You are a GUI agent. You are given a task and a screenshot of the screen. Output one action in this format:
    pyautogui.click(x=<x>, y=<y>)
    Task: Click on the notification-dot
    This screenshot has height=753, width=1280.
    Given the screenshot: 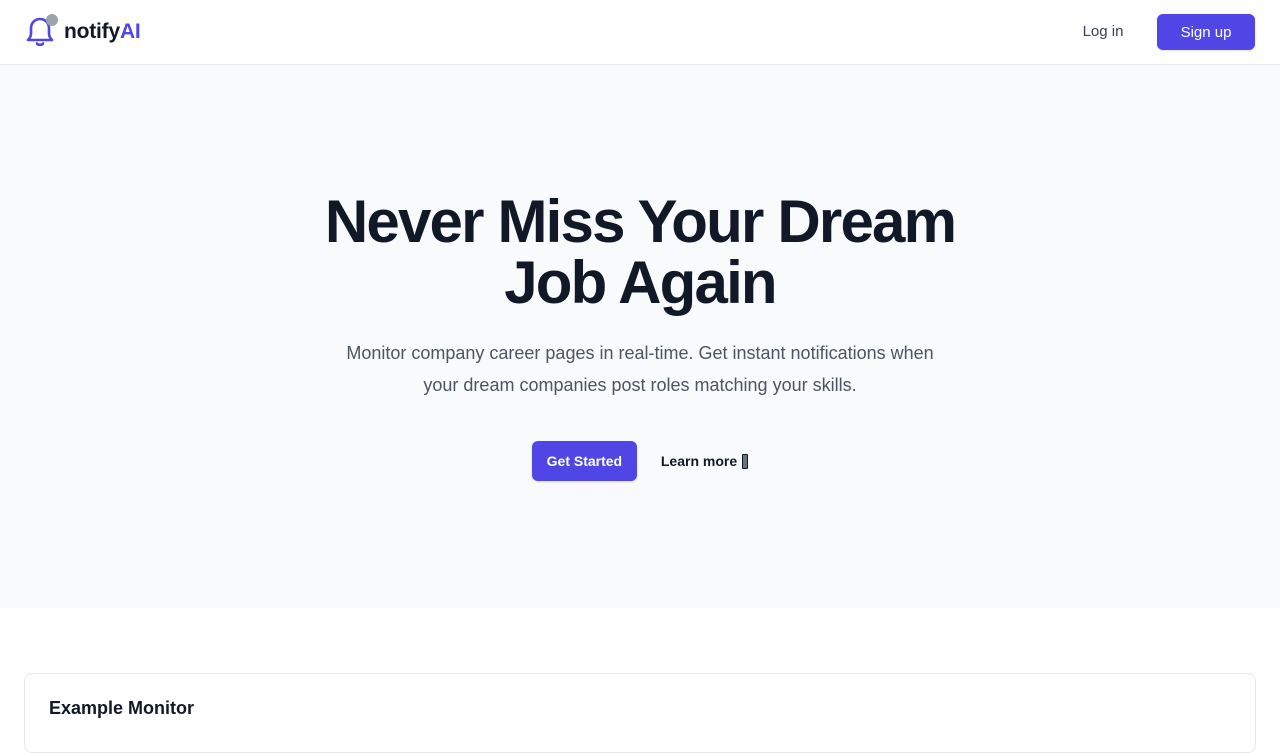 What is the action you would take?
    pyautogui.click(x=52, y=20)
    